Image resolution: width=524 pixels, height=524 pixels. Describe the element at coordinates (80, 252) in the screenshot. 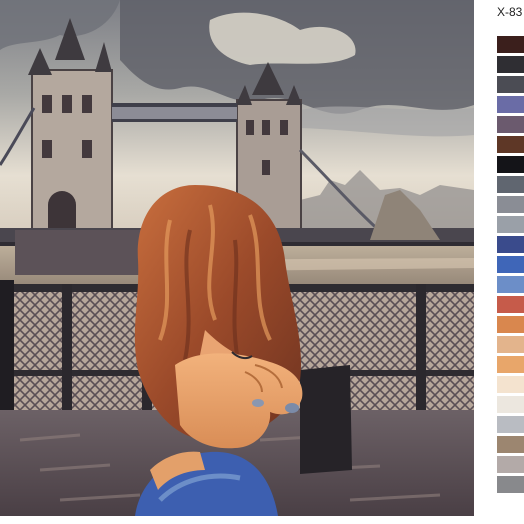

I see `pier` at that location.